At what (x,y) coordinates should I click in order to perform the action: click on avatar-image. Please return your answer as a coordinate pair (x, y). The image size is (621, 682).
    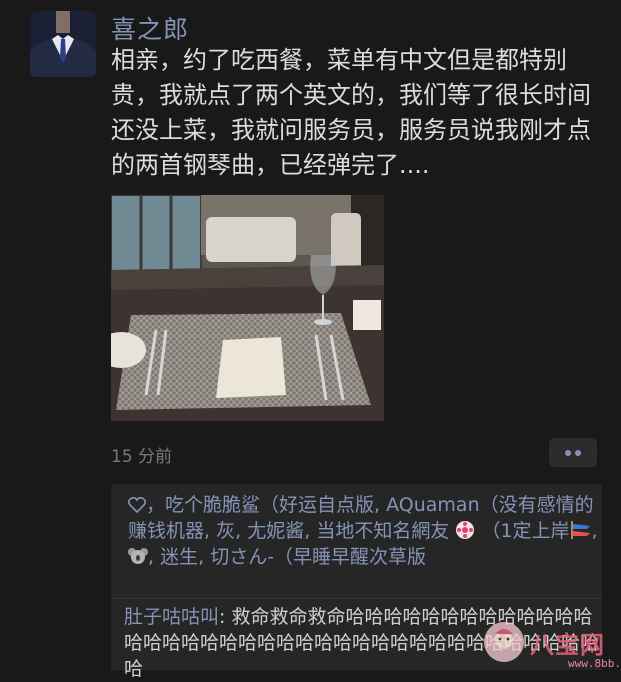
    Looking at the image, I should click on (63, 44).